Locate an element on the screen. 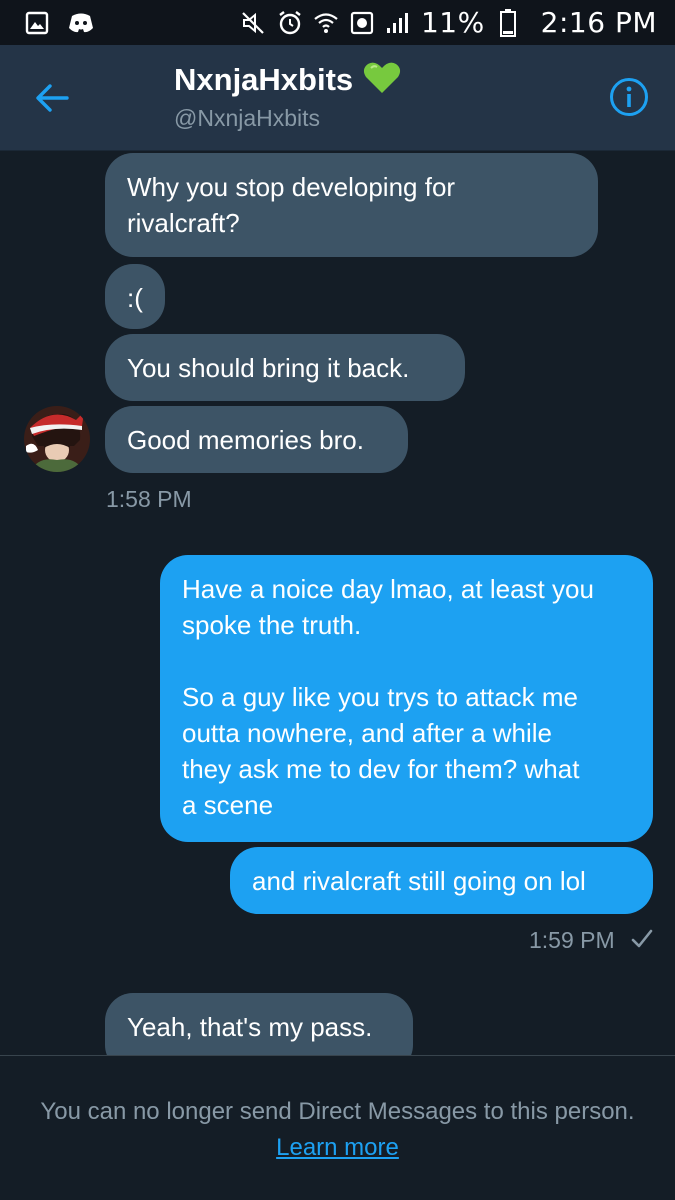 This screenshot has width=675, height=1200. avatar is located at coordinates (57, 439).